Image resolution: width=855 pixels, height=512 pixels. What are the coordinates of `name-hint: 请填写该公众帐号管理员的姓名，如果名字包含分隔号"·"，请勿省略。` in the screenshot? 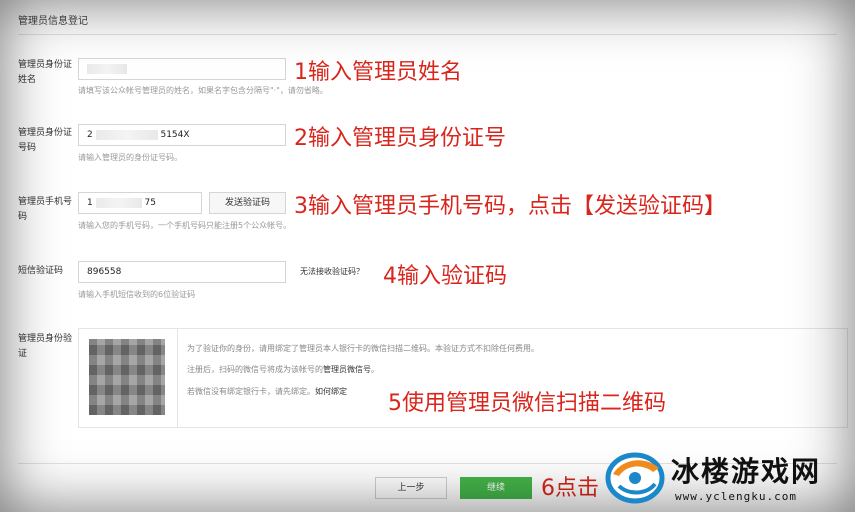 It's located at (203, 90).